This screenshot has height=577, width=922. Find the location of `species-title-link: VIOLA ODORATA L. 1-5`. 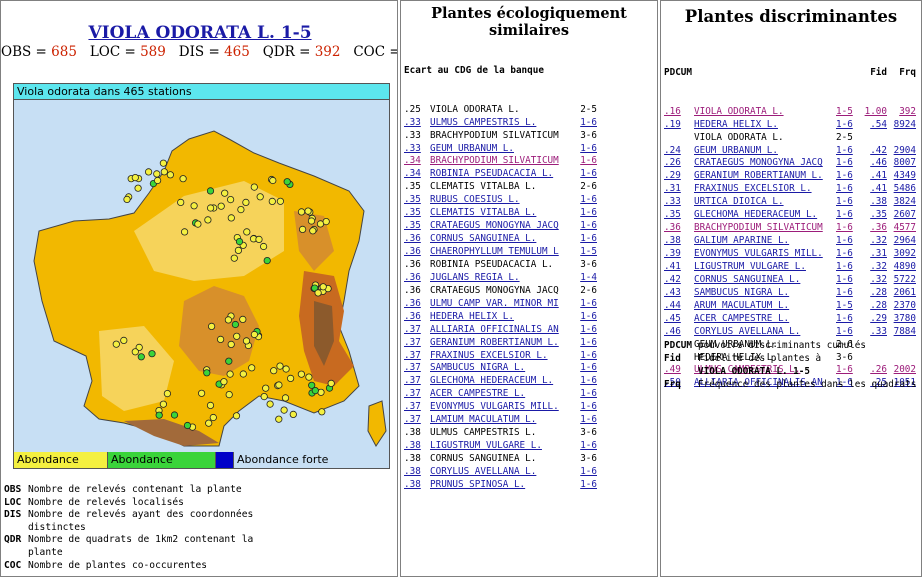

species-title-link: VIOLA ODORATA L. 1-5 is located at coordinates (199, 33).